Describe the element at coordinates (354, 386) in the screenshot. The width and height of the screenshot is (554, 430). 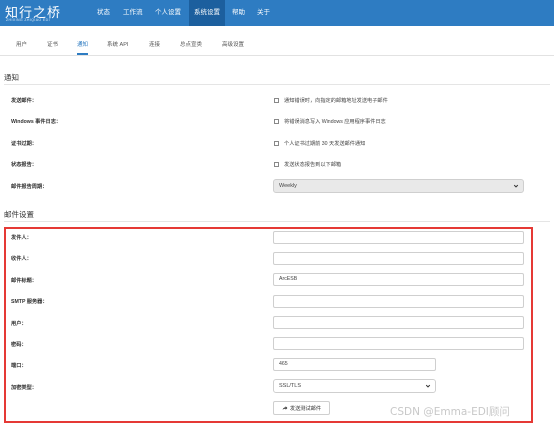
I see `encryption-select: SSL/TLS` at that location.